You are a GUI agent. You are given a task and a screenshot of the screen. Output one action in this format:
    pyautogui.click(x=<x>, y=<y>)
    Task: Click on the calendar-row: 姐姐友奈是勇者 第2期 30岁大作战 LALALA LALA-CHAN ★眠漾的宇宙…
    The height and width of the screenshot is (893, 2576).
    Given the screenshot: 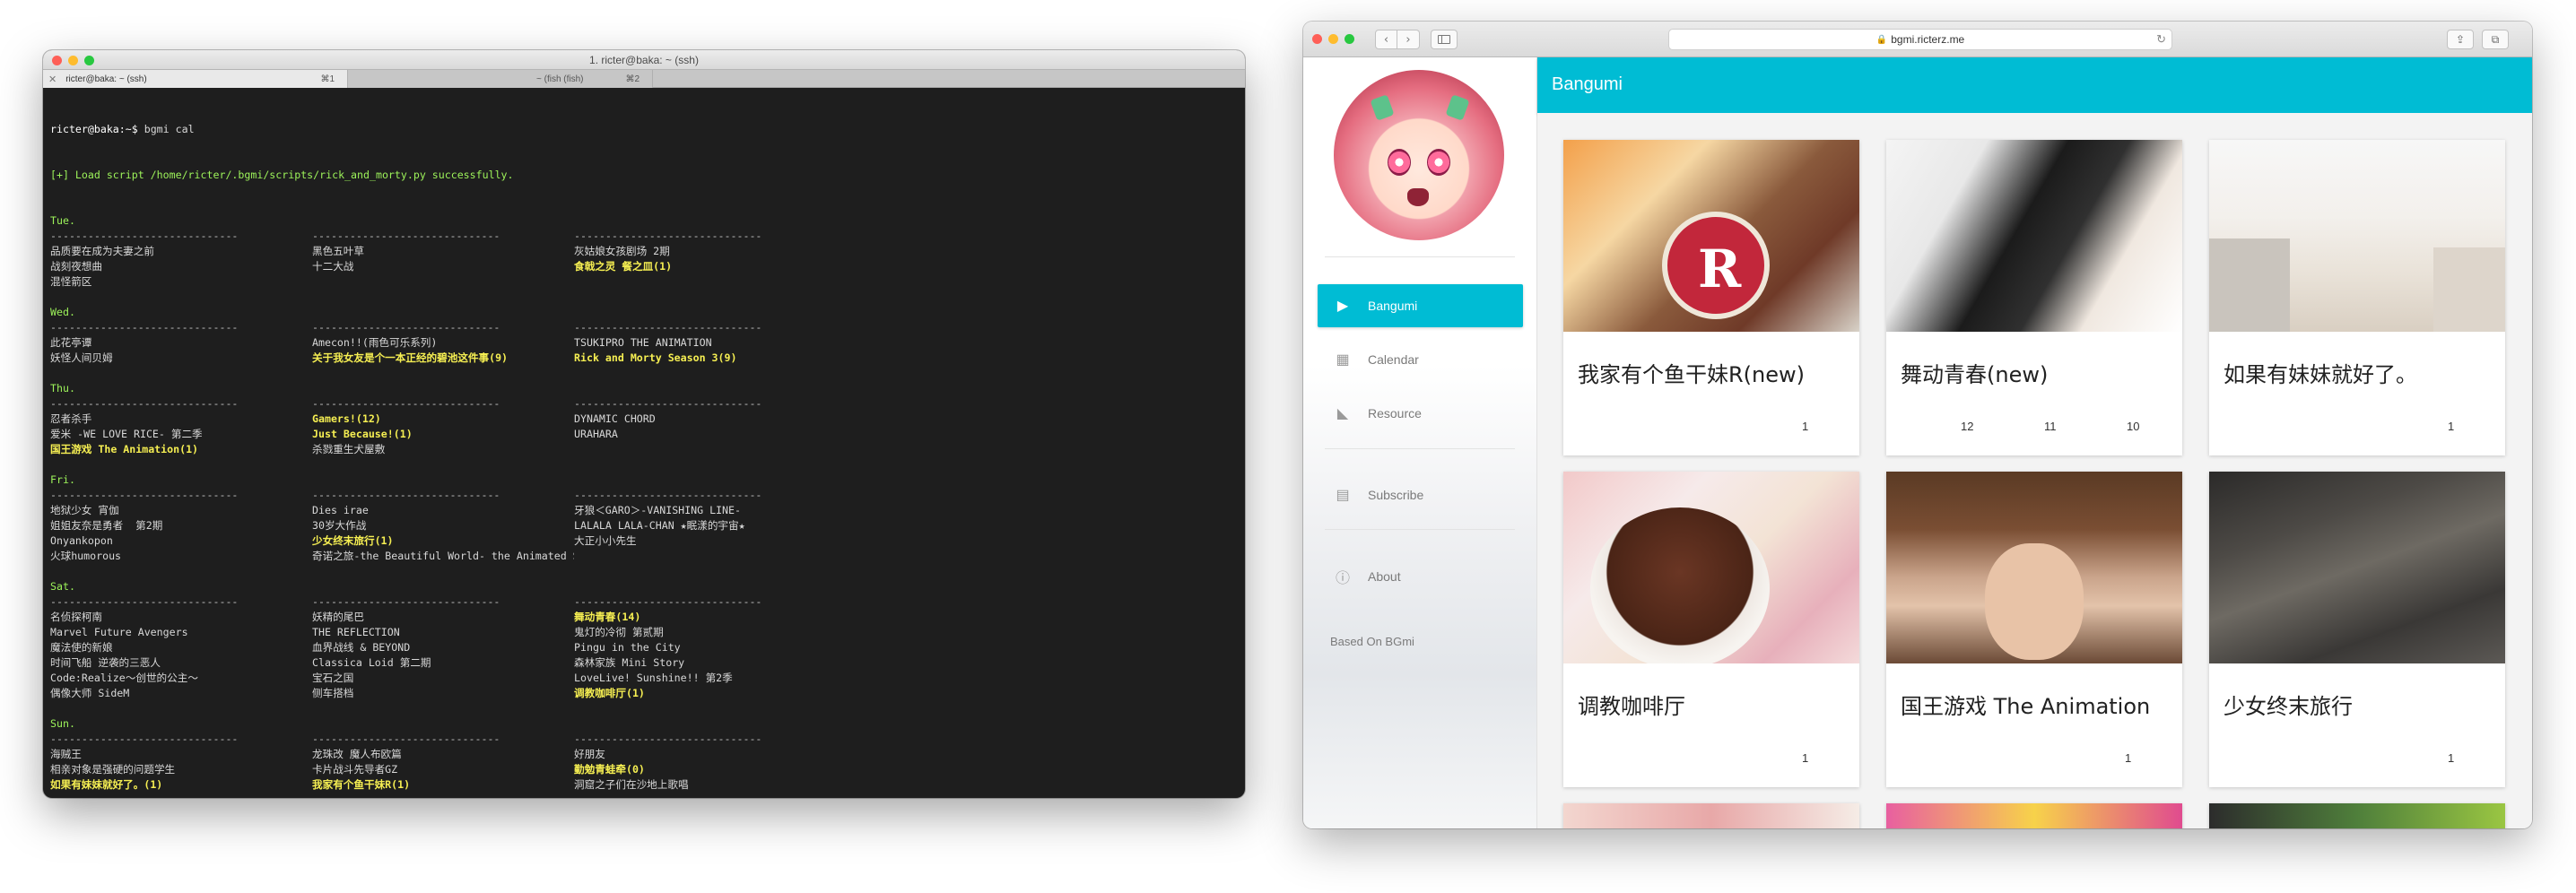 What is the action you would take?
    pyautogui.click(x=644, y=525)
    